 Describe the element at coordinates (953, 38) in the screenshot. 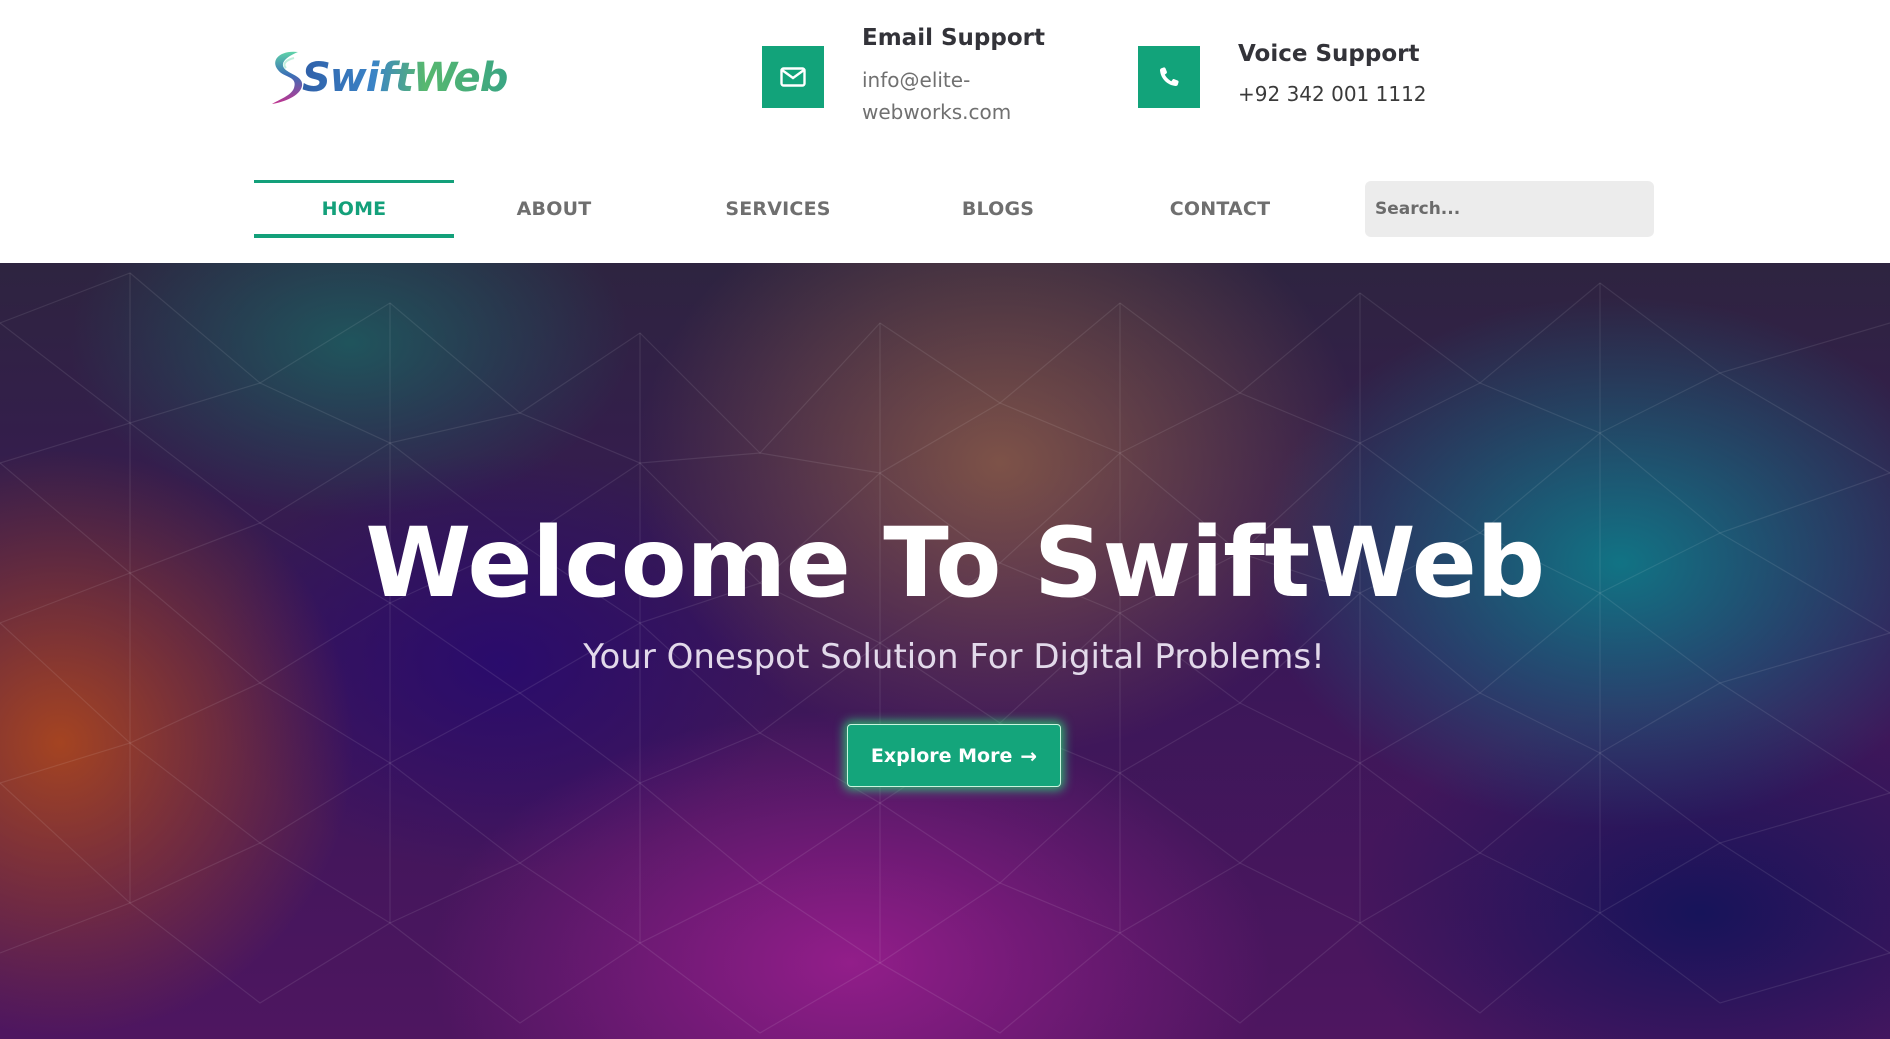

I see `email-support-title: Email Support` at that location.